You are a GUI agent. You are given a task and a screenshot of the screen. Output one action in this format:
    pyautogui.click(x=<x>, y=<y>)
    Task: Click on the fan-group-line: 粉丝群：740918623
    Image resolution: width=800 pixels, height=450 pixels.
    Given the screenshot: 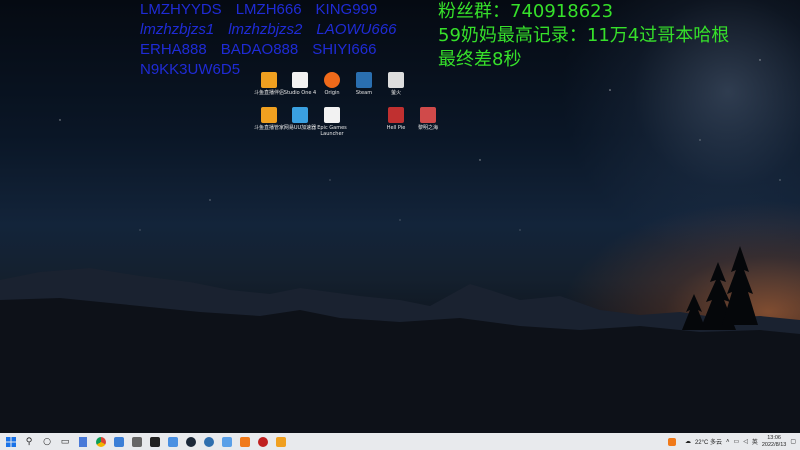 What is the action you would take?
    pyautogui.click(x=526, y=11)
    